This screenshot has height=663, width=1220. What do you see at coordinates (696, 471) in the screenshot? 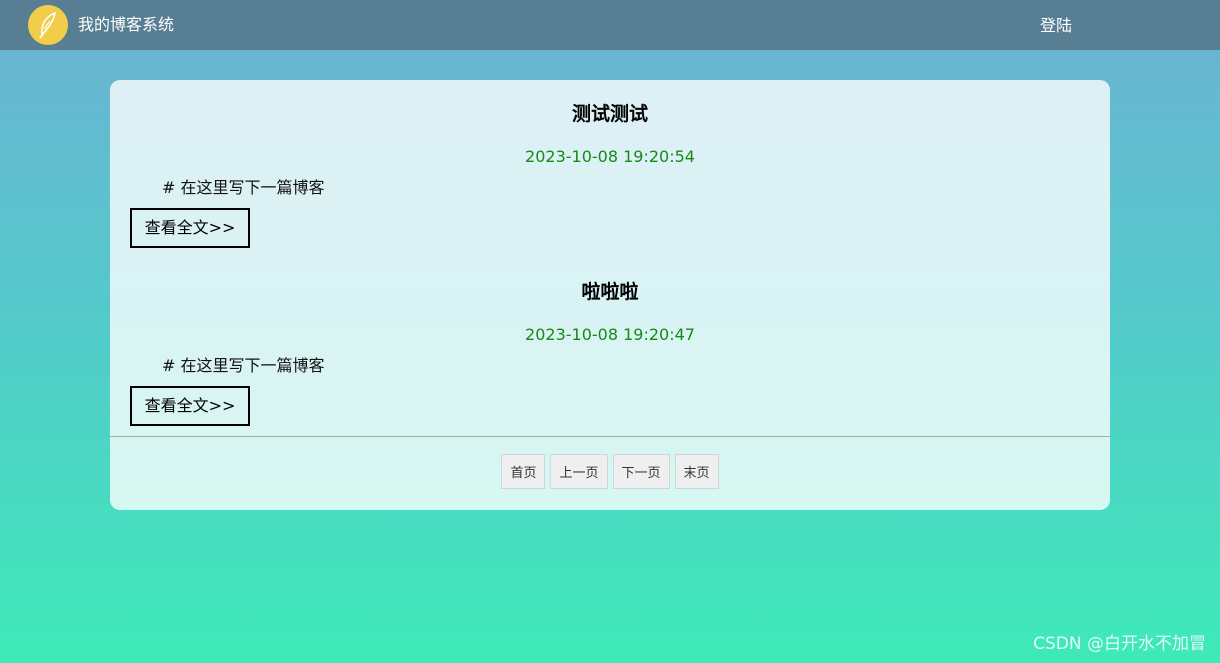
I see `last-page-button: 末页` at bounding box center [696, 471].